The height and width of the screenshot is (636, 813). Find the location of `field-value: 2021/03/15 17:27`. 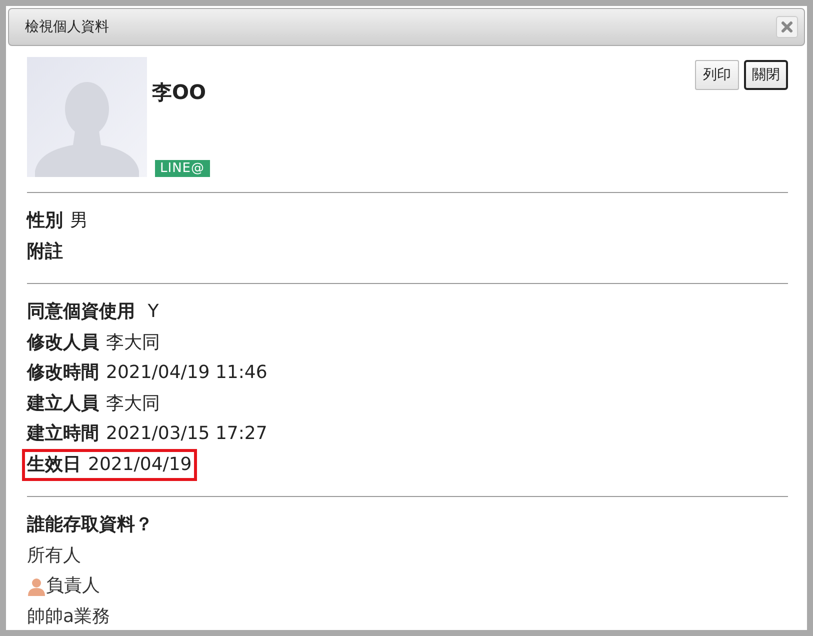

field-value: 2021/03/15 17:27 is located at coordinates (187, 434).